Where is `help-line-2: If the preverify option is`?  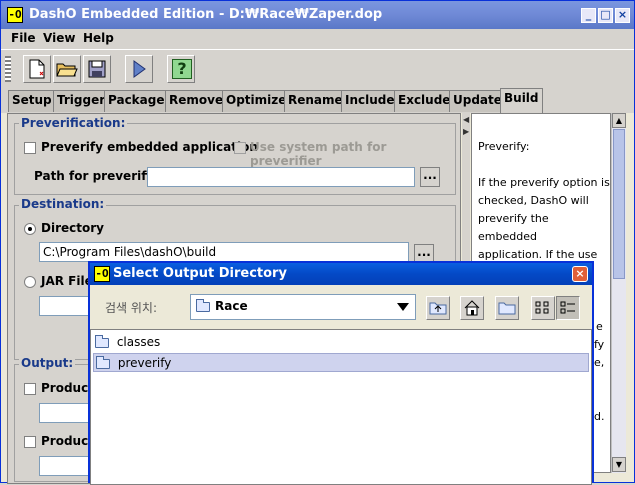 help-line-2: If the preverify option is is located at coordinates (544, 182).